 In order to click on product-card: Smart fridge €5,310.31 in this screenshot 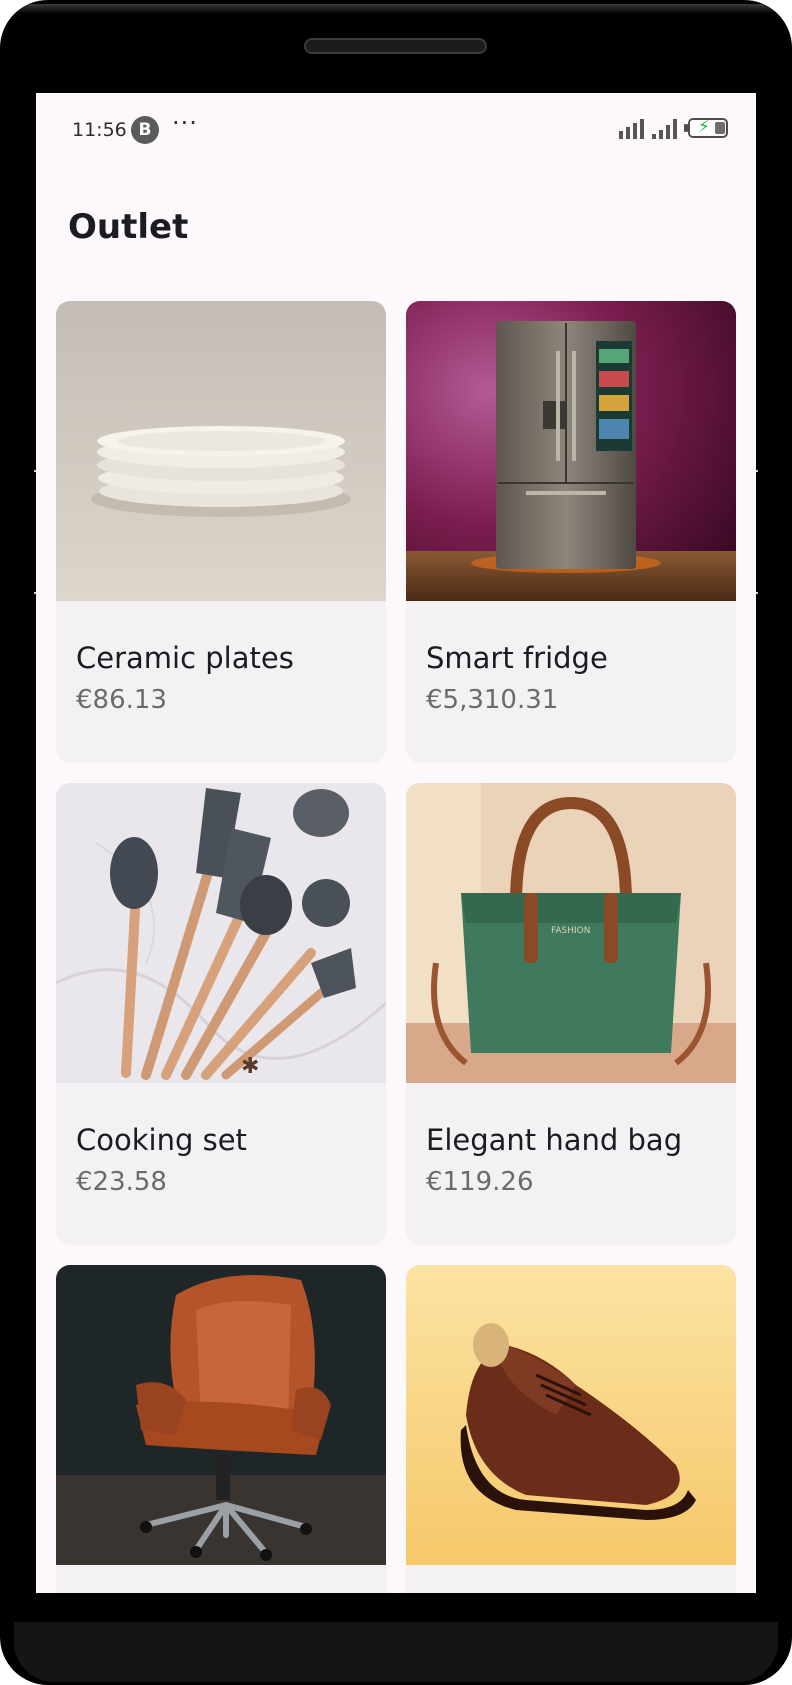, I will do `click(571, 532)`.